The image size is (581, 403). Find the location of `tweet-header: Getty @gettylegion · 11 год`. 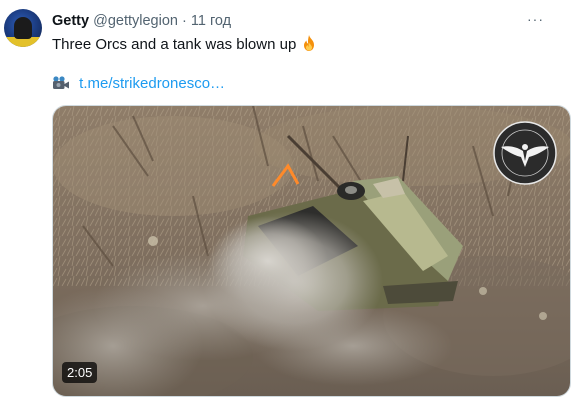

tweet-header: Getty @gettylegion · 11 год is located at coordinates (141, 21).